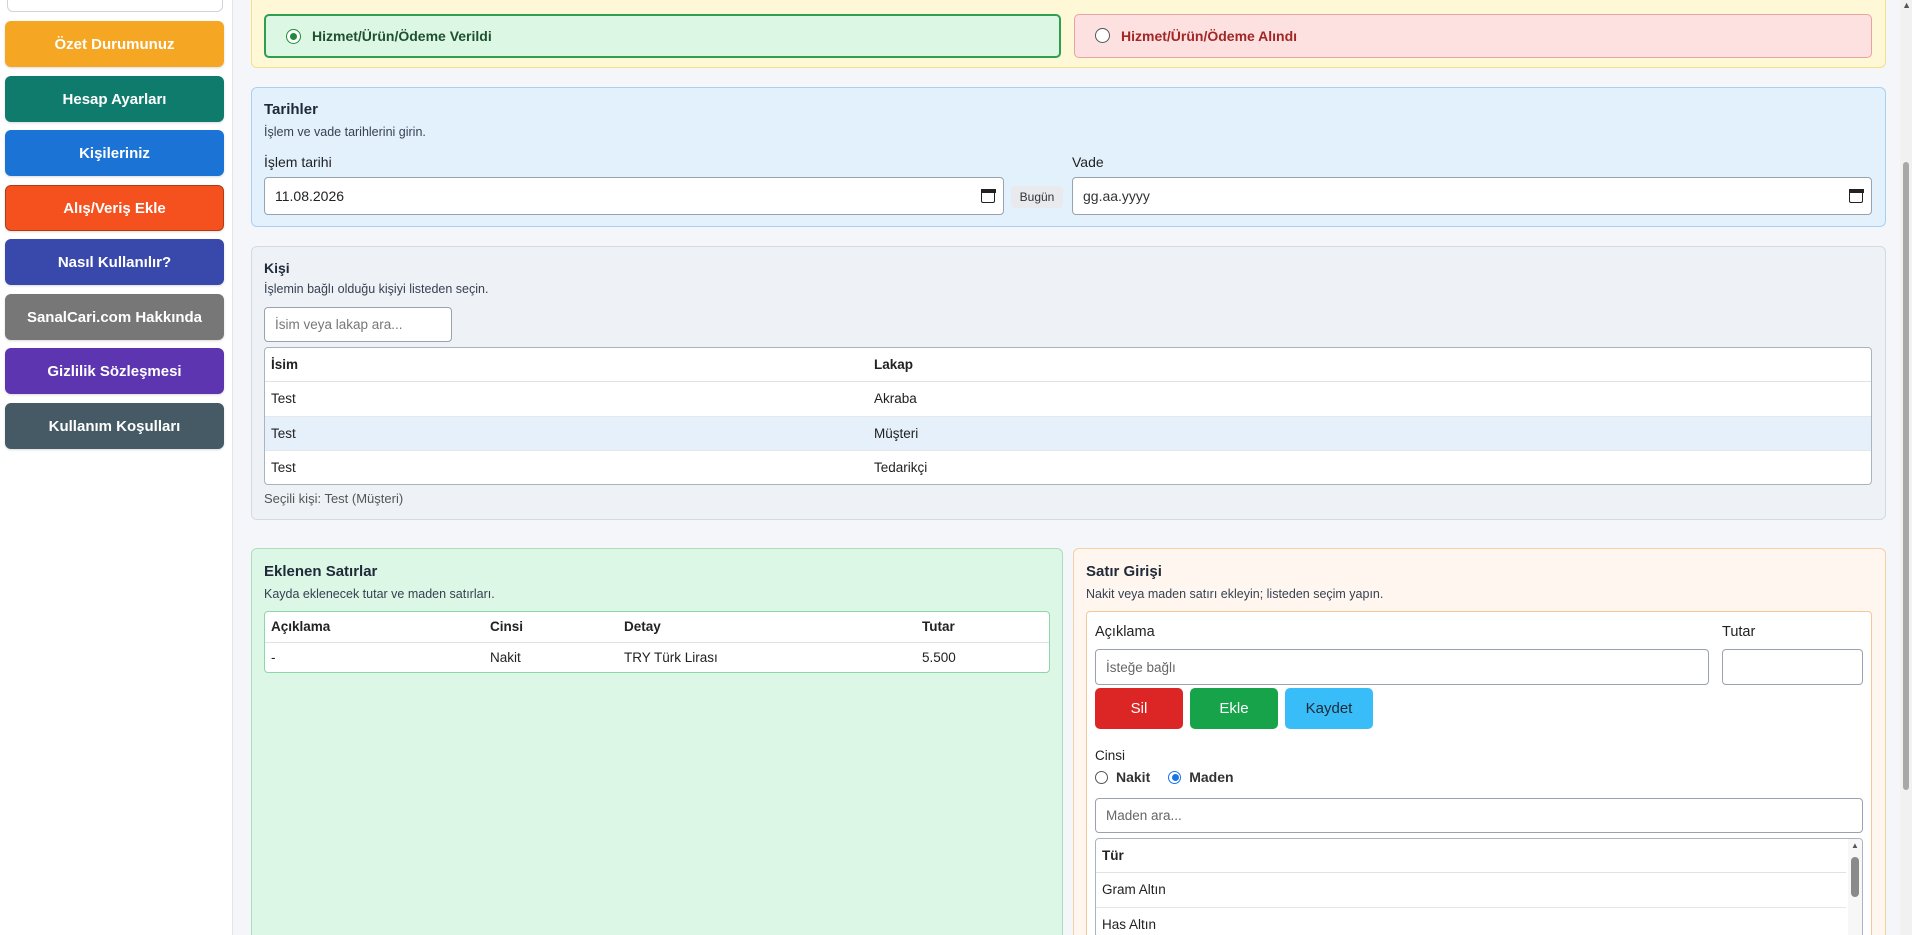 The width and height of the screenshot is (1912, 935). I want to click on today-button: Bugün, so click(1037, 197).